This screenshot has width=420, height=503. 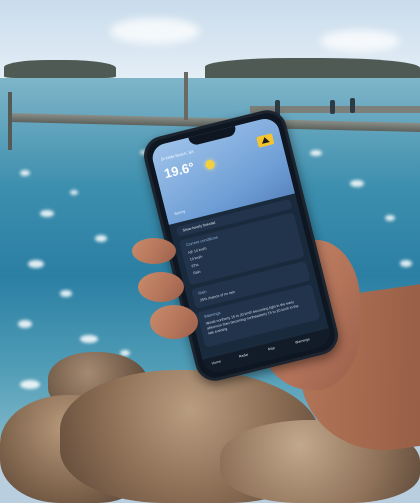 I want to click on tab-warnings: Warnings, so click(x=303, y=341).